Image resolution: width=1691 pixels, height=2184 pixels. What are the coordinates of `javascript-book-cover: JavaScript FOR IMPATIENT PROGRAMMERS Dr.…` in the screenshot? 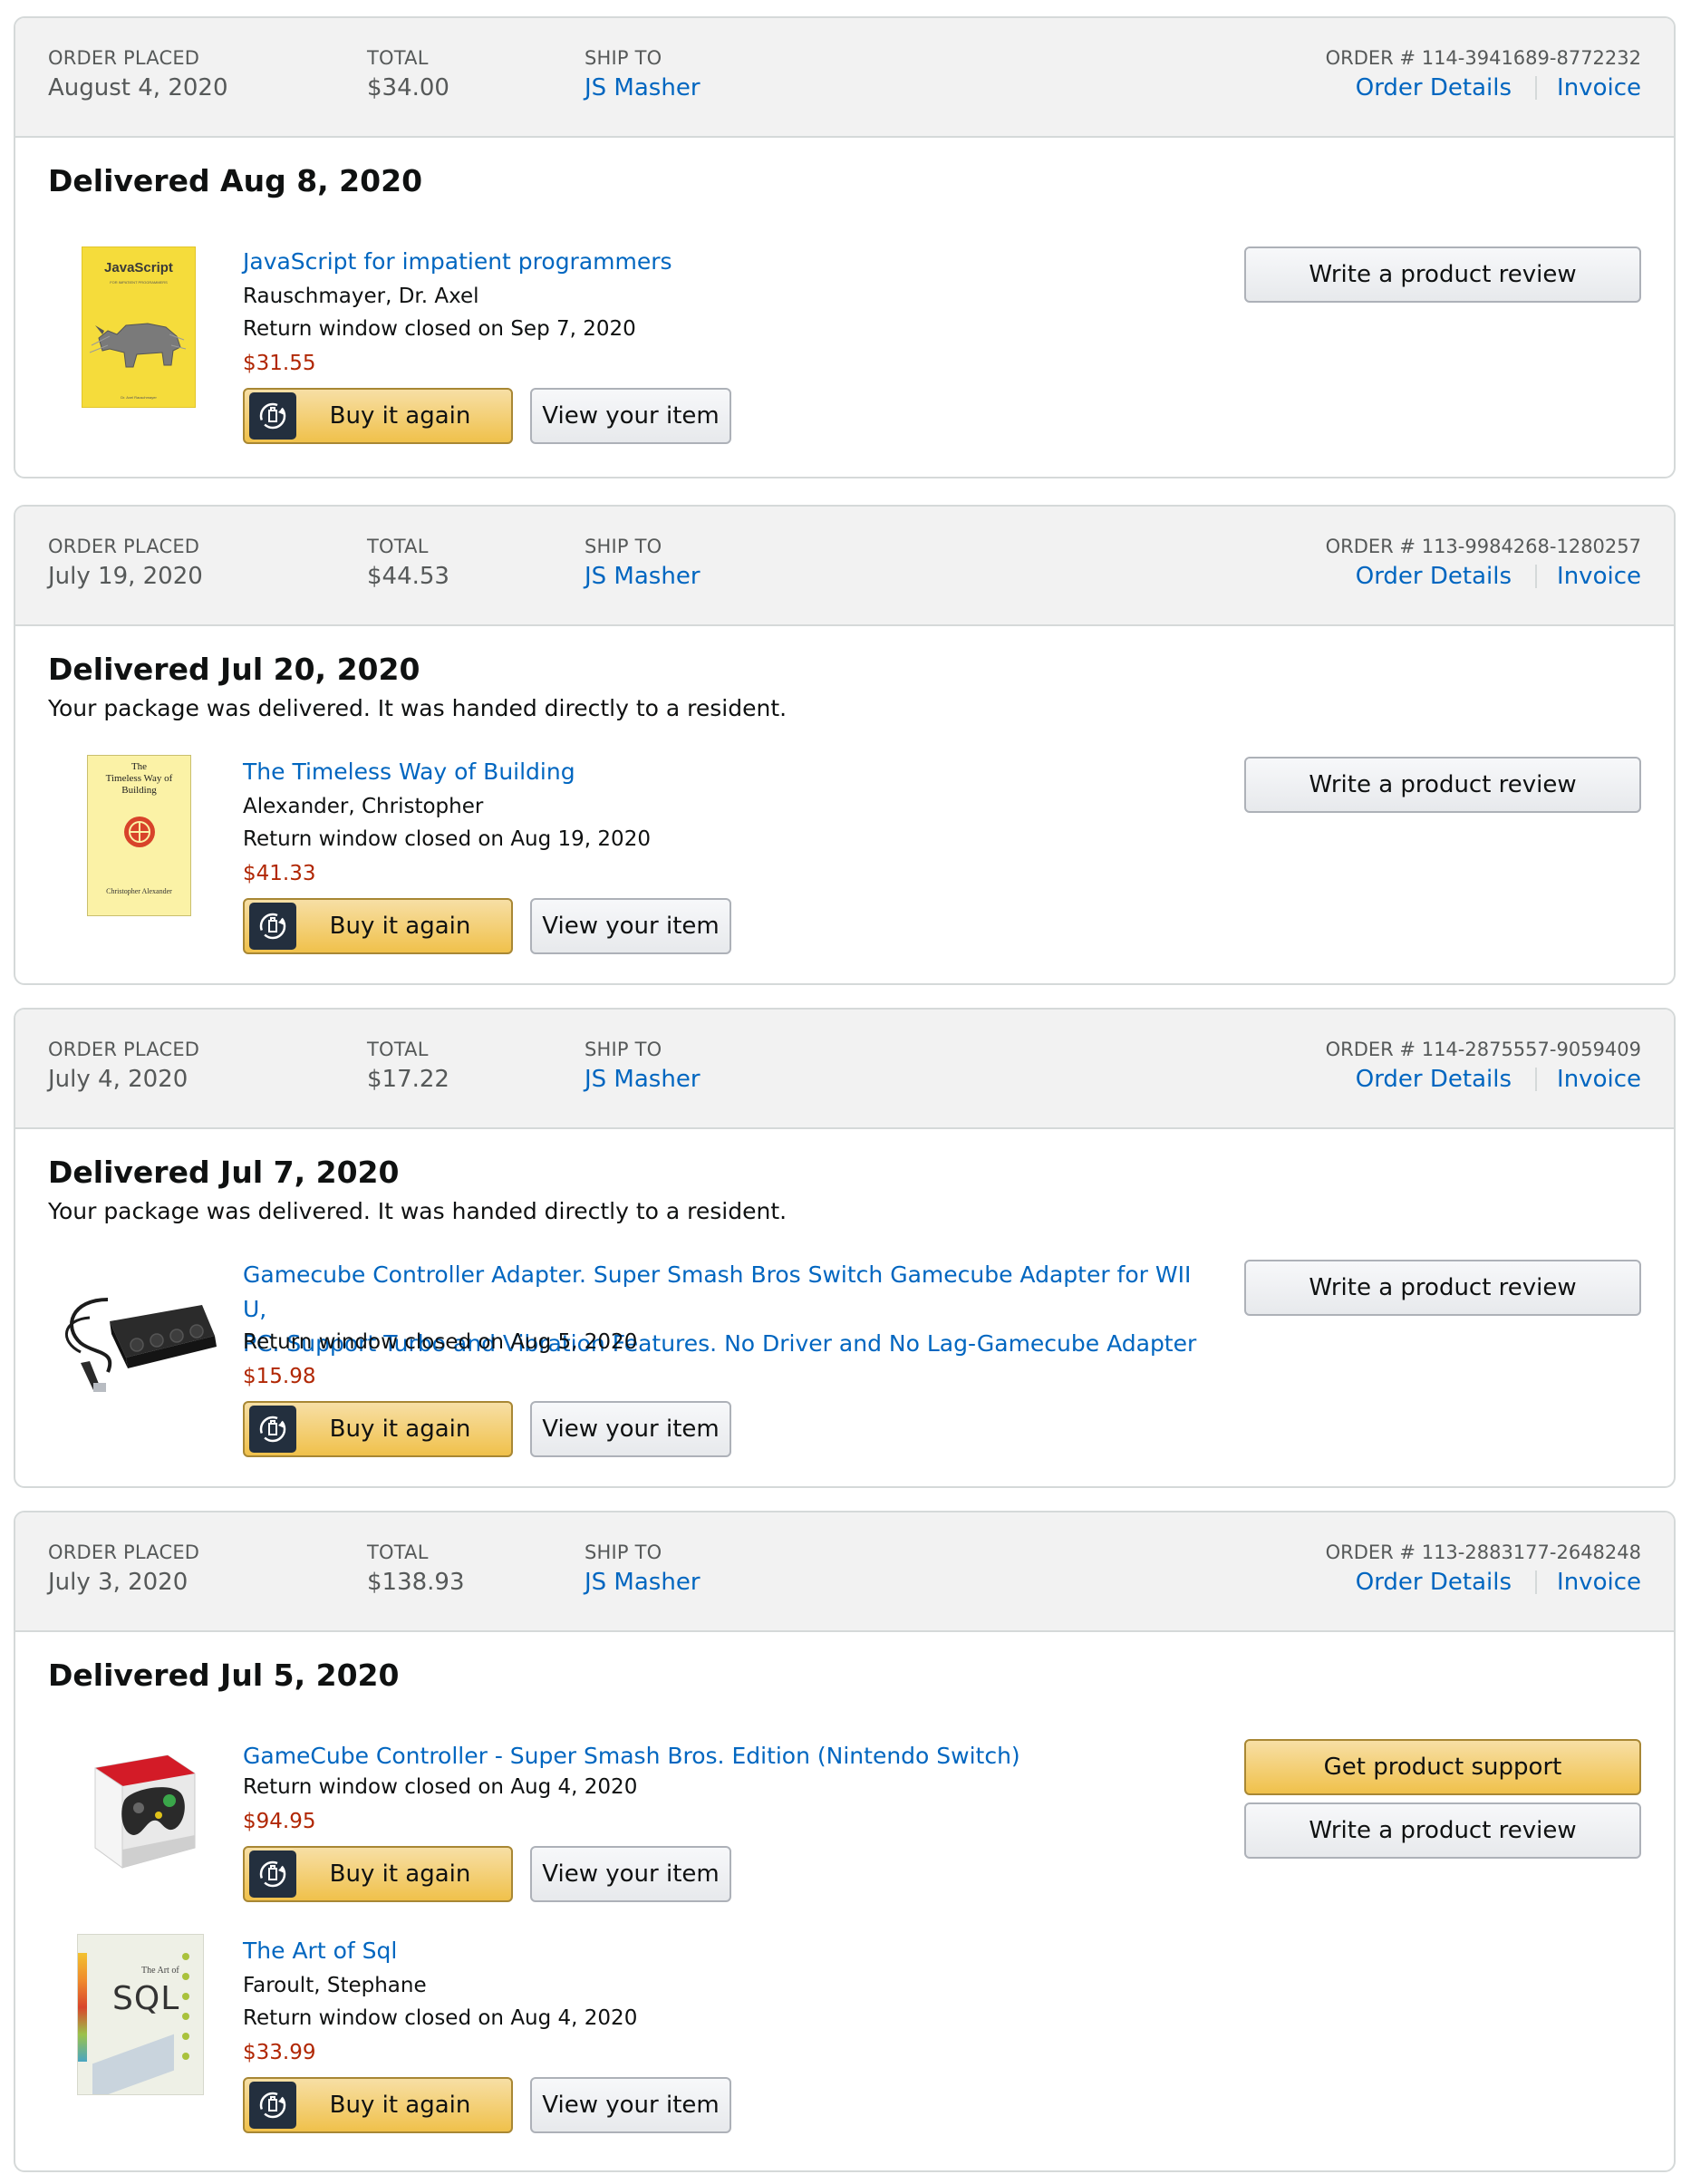 It's located at (139, 327).